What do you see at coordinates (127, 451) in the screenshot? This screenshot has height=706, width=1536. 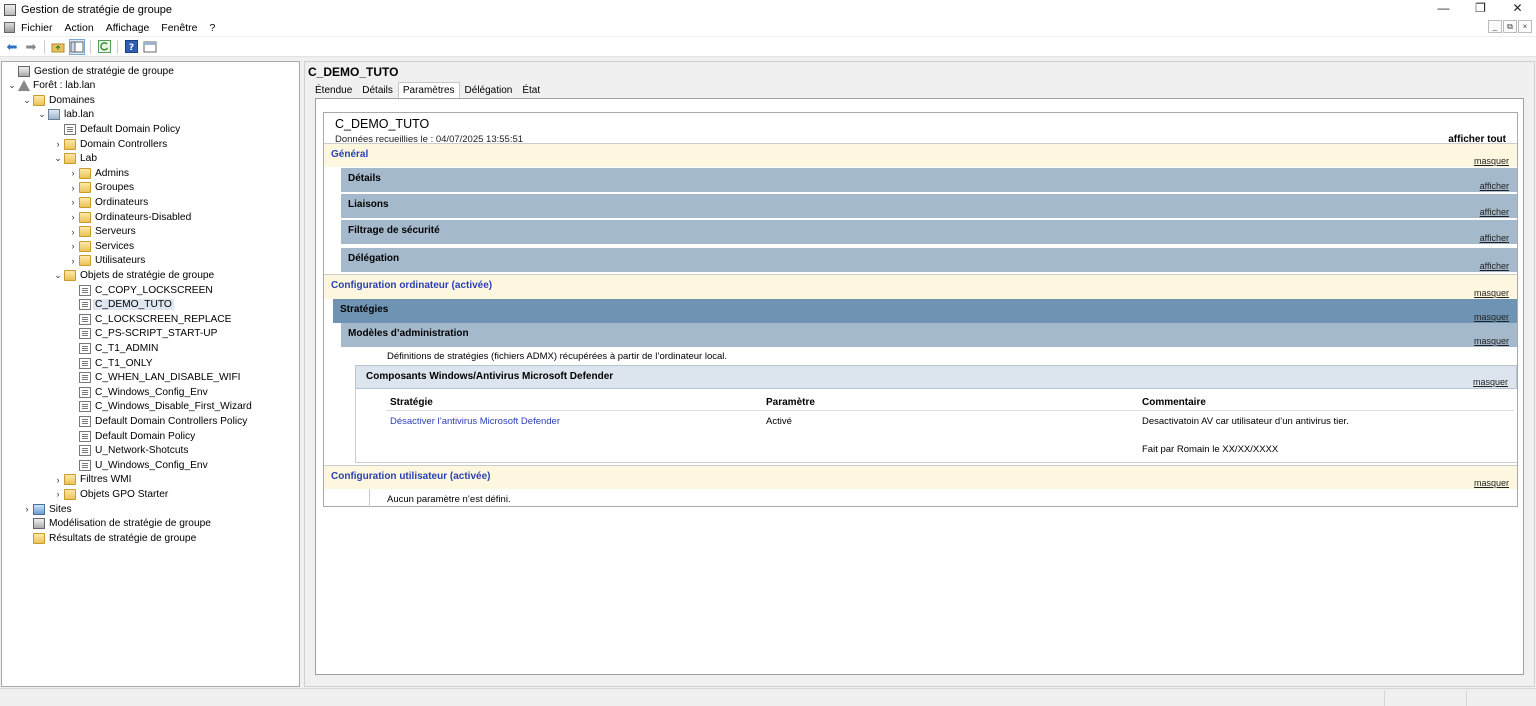 I see `tree-node: U_Network-Shotcuts` at bounding box center [127, 451].